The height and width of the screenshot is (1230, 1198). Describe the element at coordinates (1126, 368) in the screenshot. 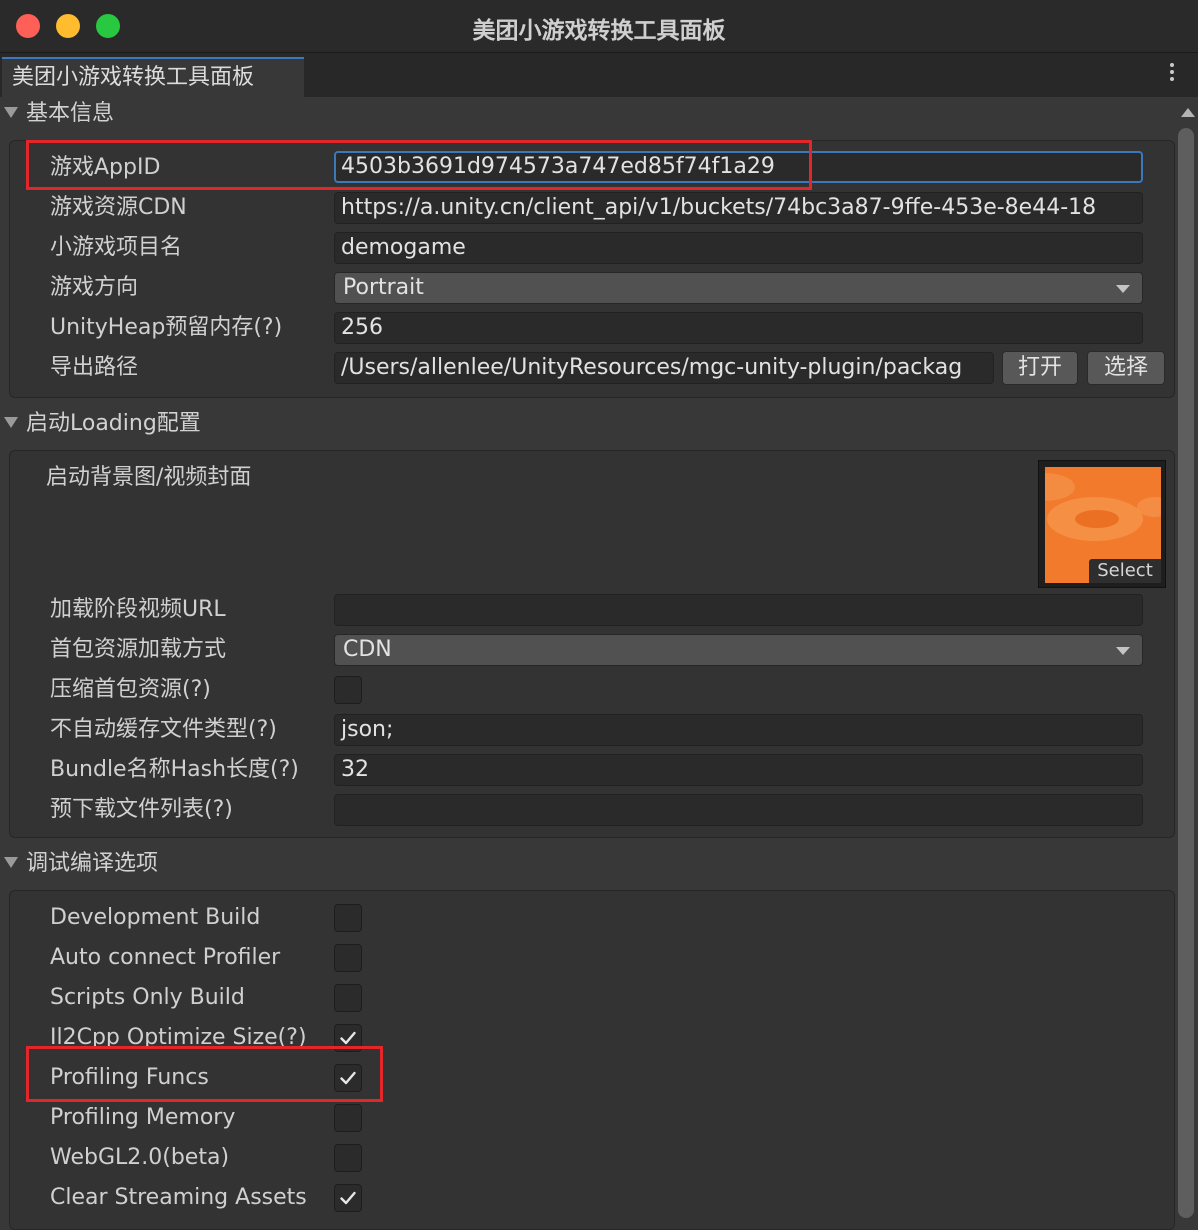

I see `select-button: 选择` at that location.